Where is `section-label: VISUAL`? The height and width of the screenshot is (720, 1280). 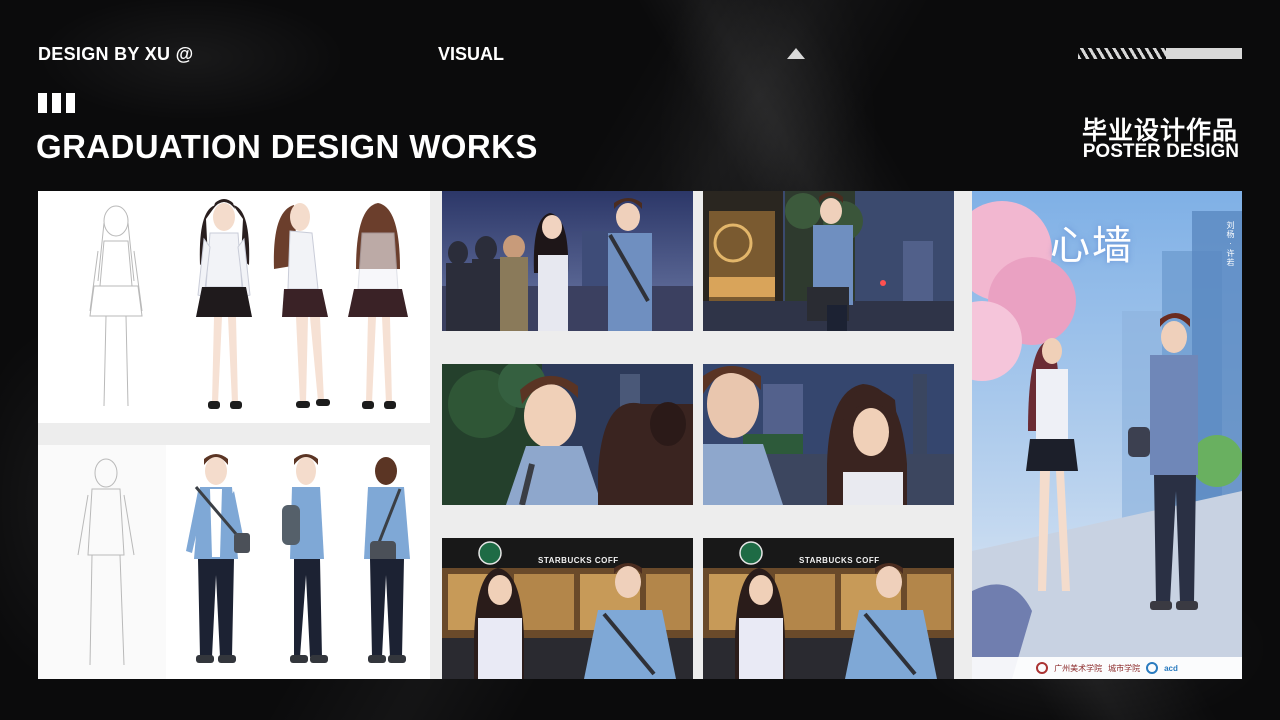 section-label: VISUAL is located at coordinates (471, 54).